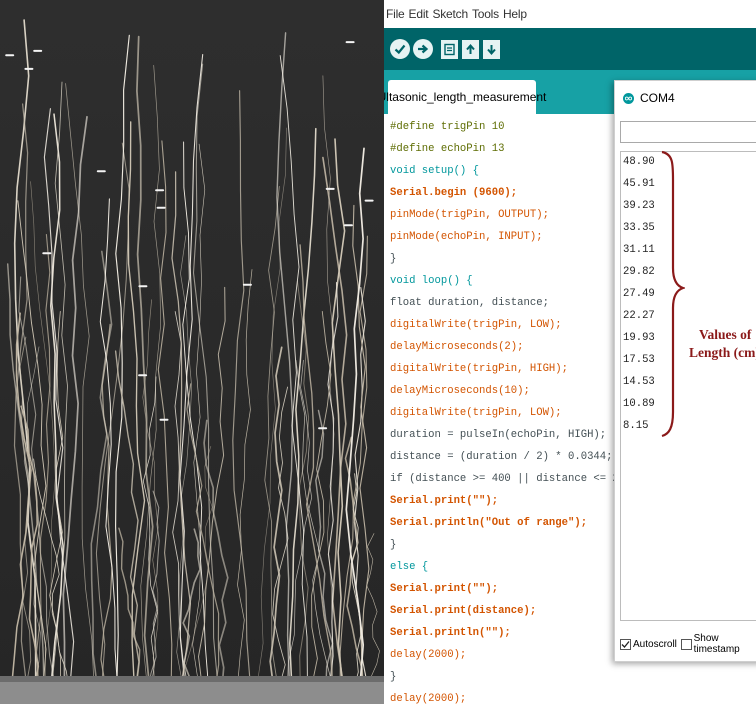 The width and height of the screenshot is (756, 704). I want to click on serial-value: 27.49, so click(639, 294).